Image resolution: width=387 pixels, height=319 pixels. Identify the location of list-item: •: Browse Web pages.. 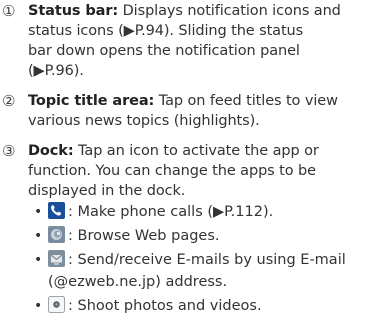
(127, 235).